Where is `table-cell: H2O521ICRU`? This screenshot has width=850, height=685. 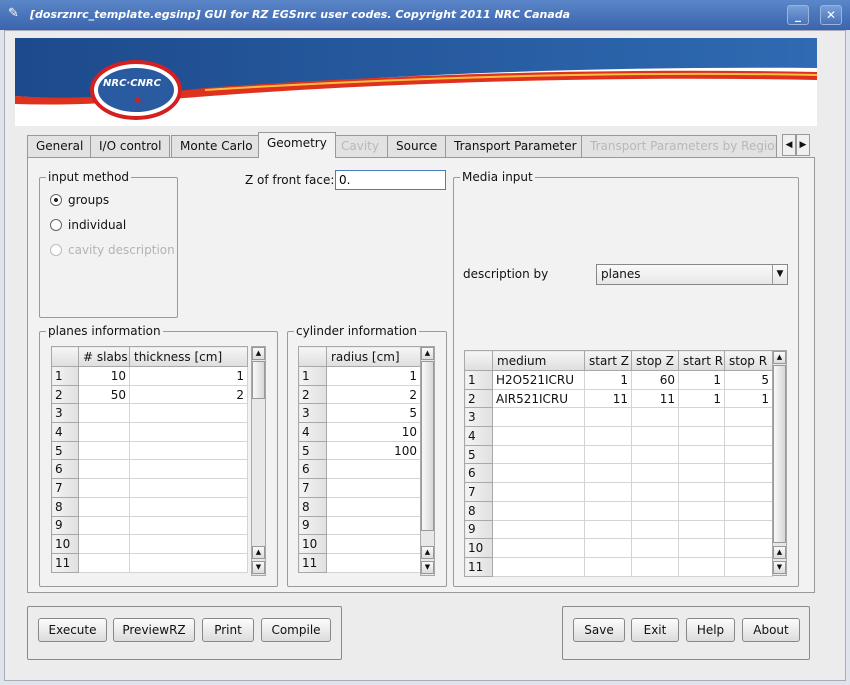 table-cell: H2O521ICRU is located at coordinates (538, 380).